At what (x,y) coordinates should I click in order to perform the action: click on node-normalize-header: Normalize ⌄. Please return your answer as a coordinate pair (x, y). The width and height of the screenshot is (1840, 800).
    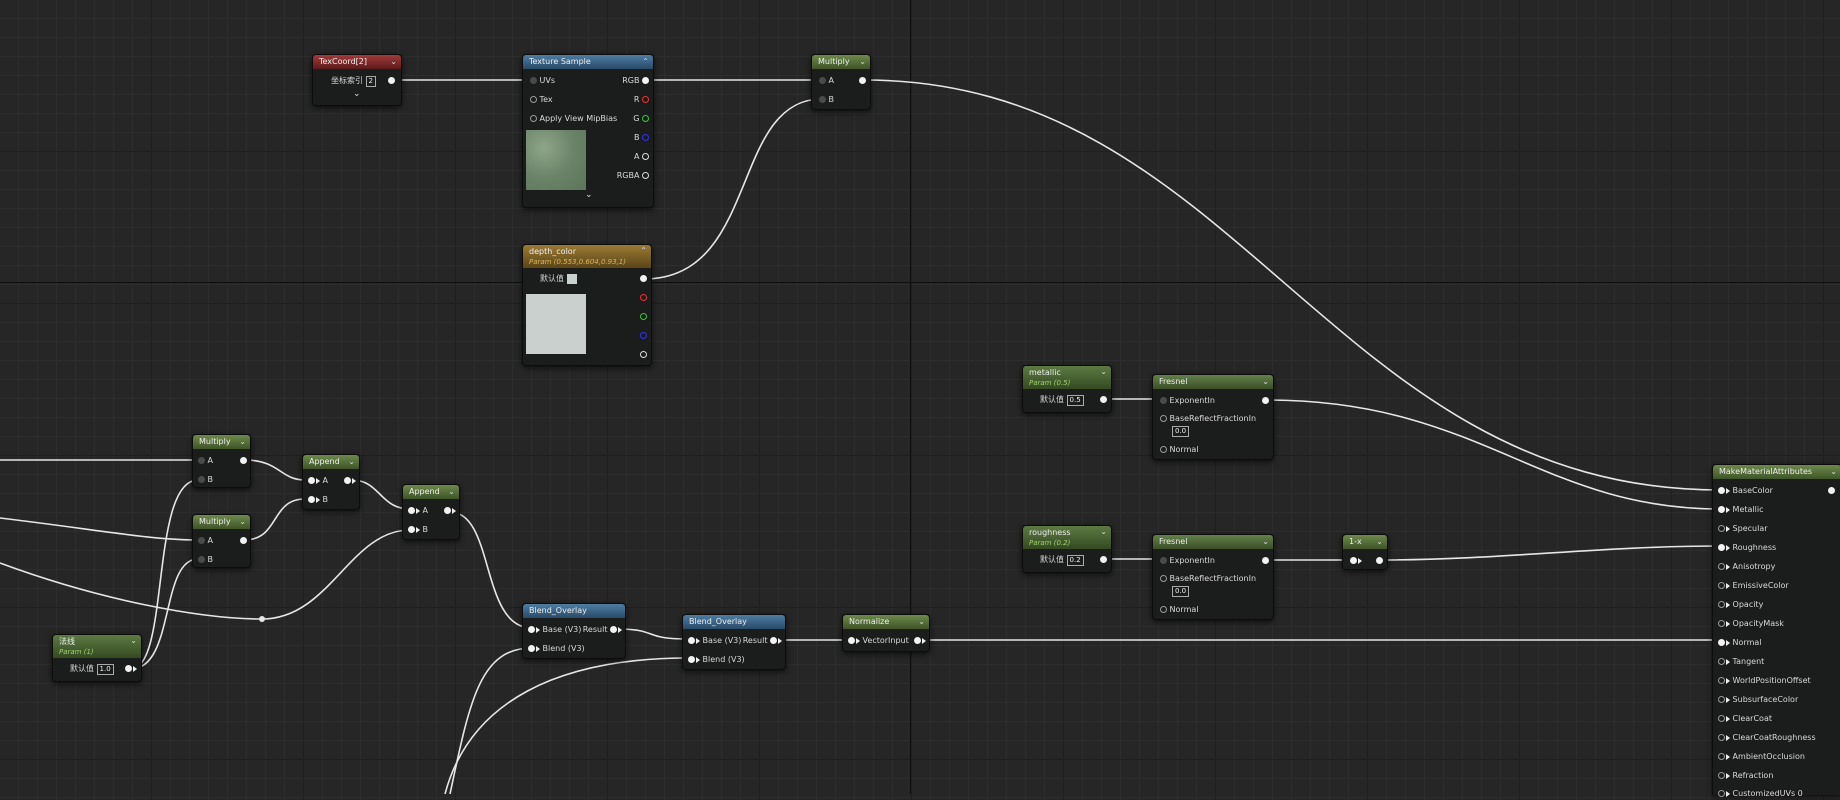
    Looking at the image, I should click on (886, 622).